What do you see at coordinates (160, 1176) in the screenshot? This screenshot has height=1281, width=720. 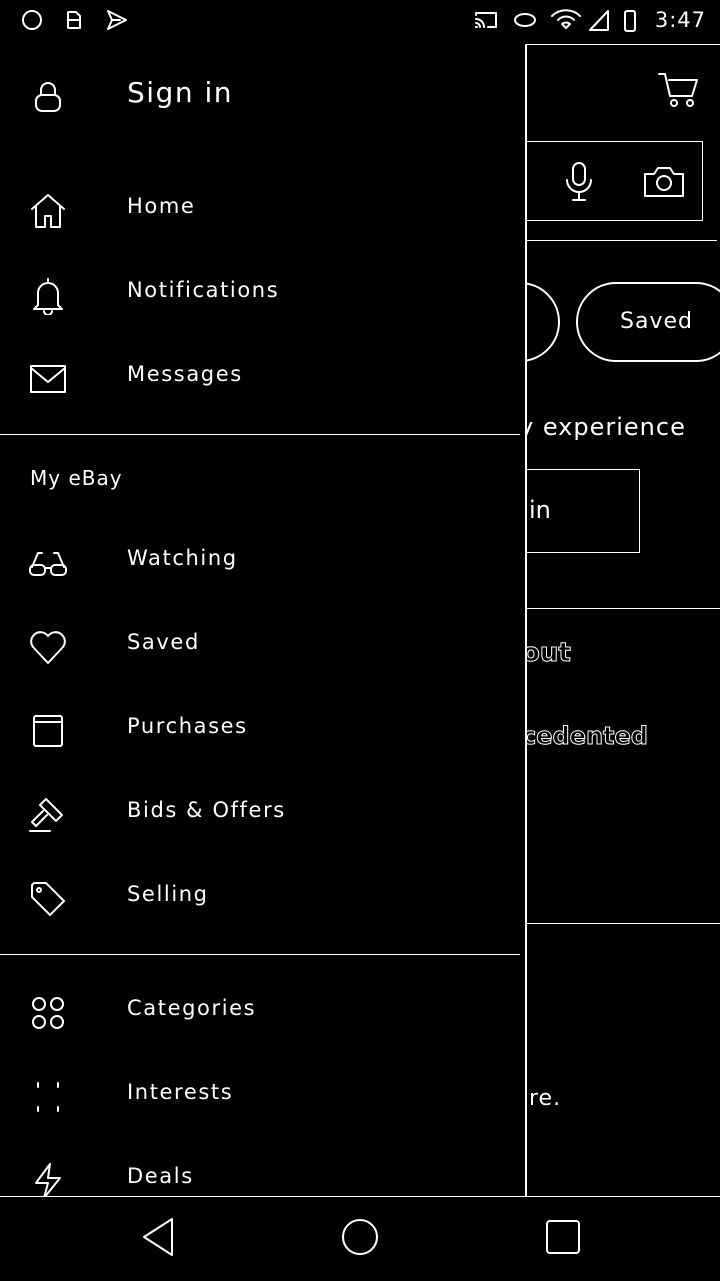 I see `drawer-item-label: Deals` at bounding box center [160, 1176].